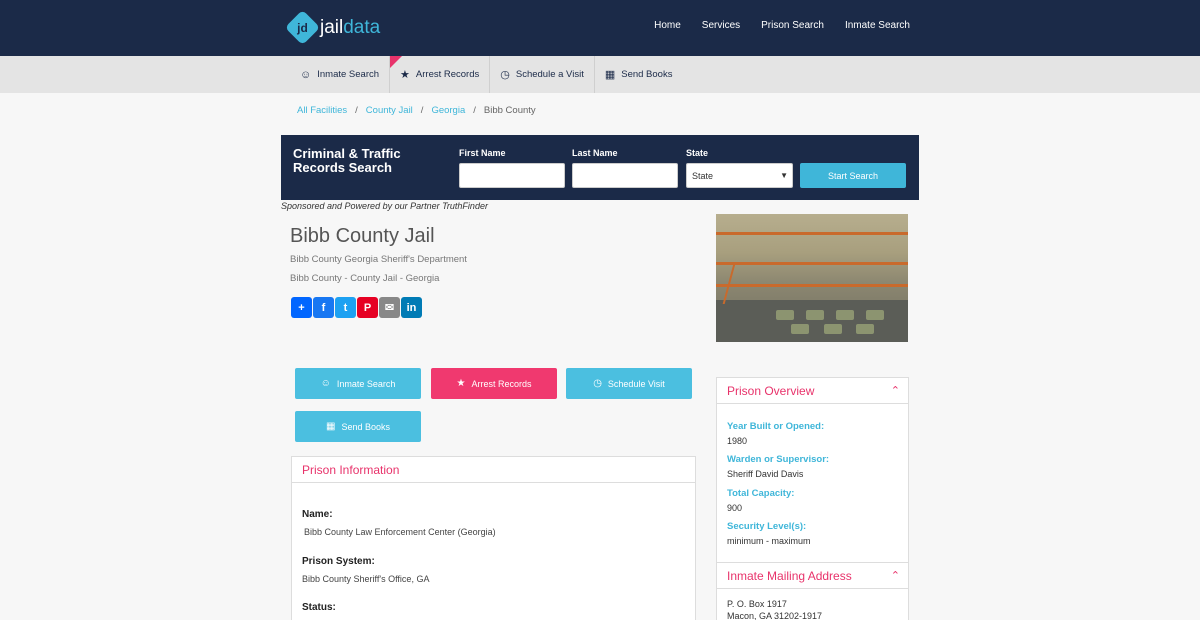  What do you see at coordinates (301, 307) in the screenshot?
I see `share-plus-icon: +` at bounding box center [301, 307].